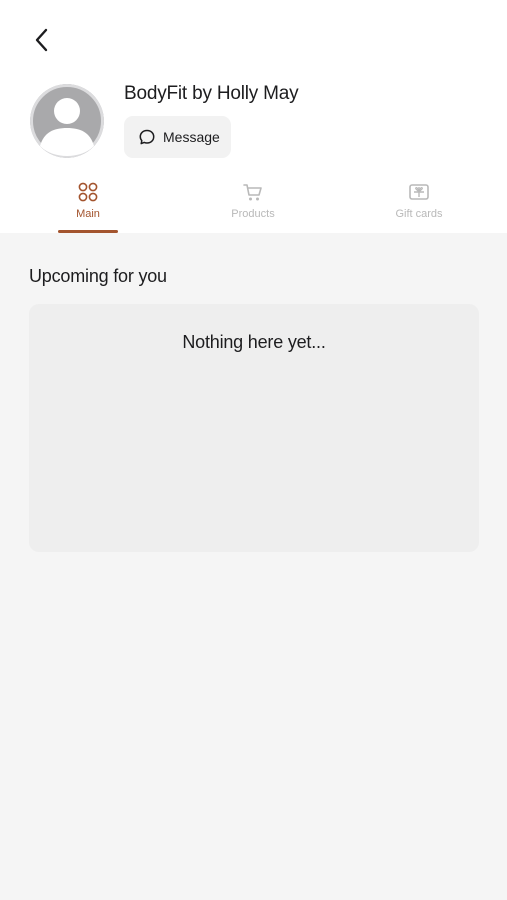 This screenshot has width=507, height=900. Describe the element at coordinates (88, 192) in the screenshot. I see `grid-icon` at that location.